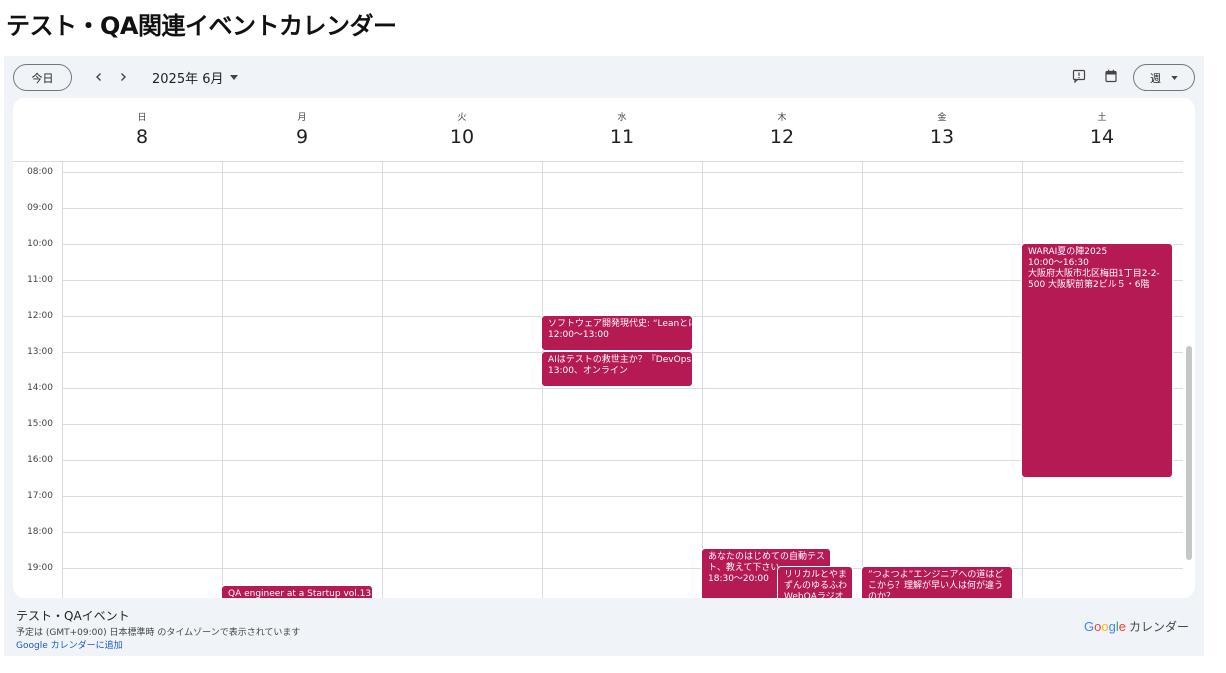  What do you see at coordinates (1105, 626) in the screenshot?
I see `google-logo: Google` at bounding box center [1105, 626].